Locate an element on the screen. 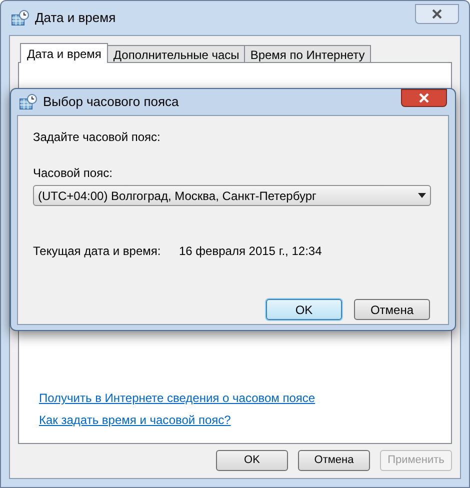  help-link: Как задать время и часовой пояс? is located at coordinates (135, 420).